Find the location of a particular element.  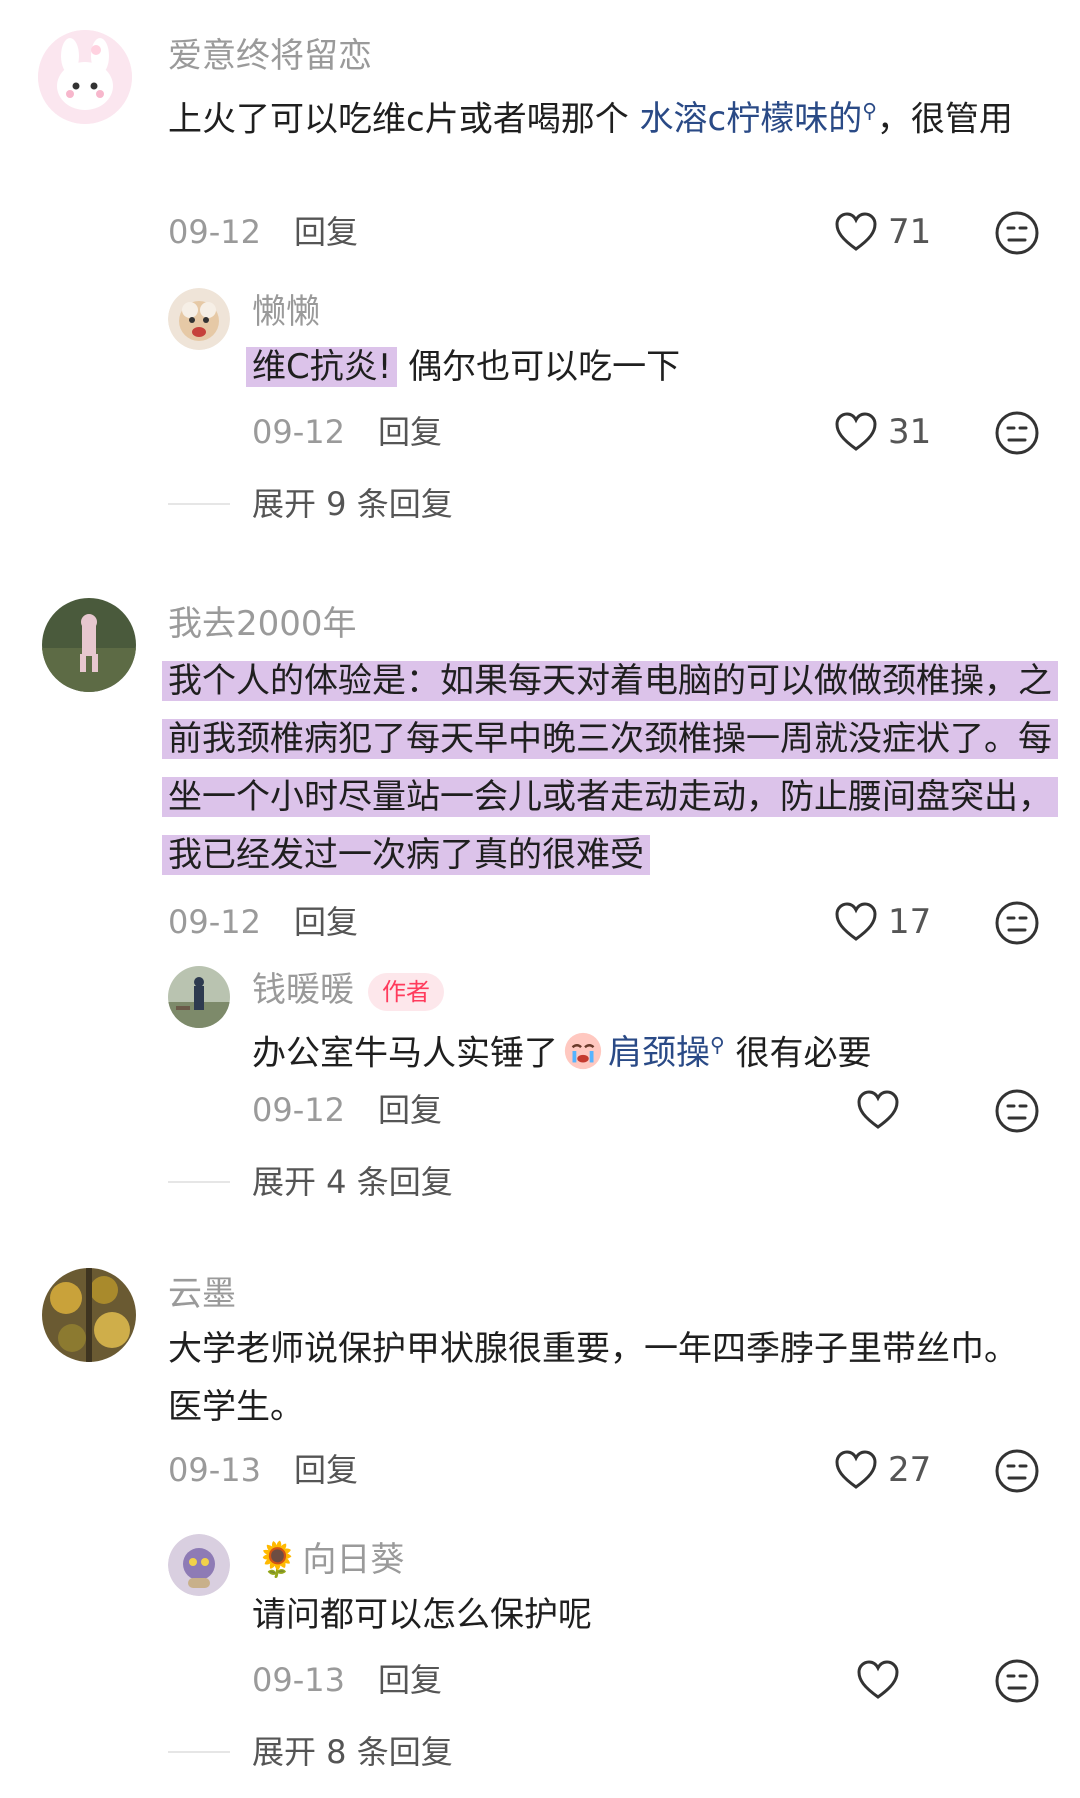

like-button: 71 is located at coordinates (882, 232).